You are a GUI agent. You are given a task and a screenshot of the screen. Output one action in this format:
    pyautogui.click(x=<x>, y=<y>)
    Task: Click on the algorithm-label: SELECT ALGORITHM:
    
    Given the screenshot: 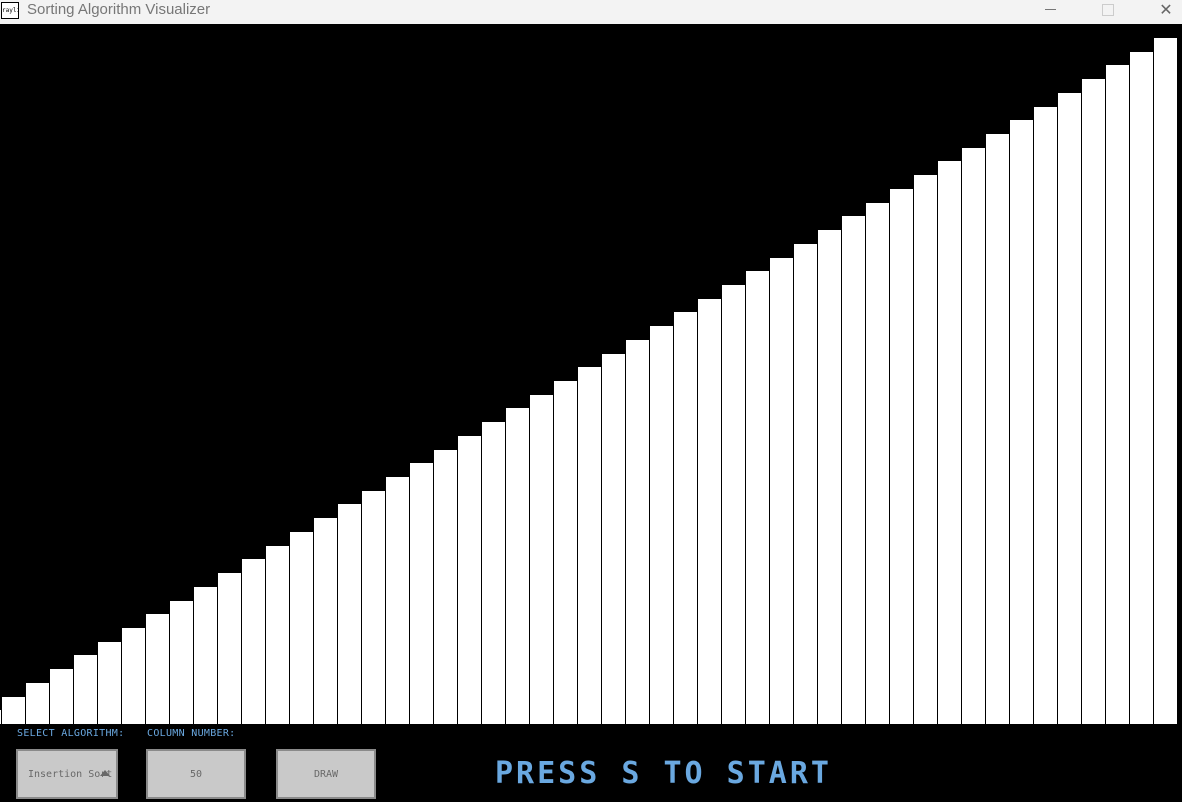 What is the action you would take?
    pyautogui.click(x=71, y=733)
    